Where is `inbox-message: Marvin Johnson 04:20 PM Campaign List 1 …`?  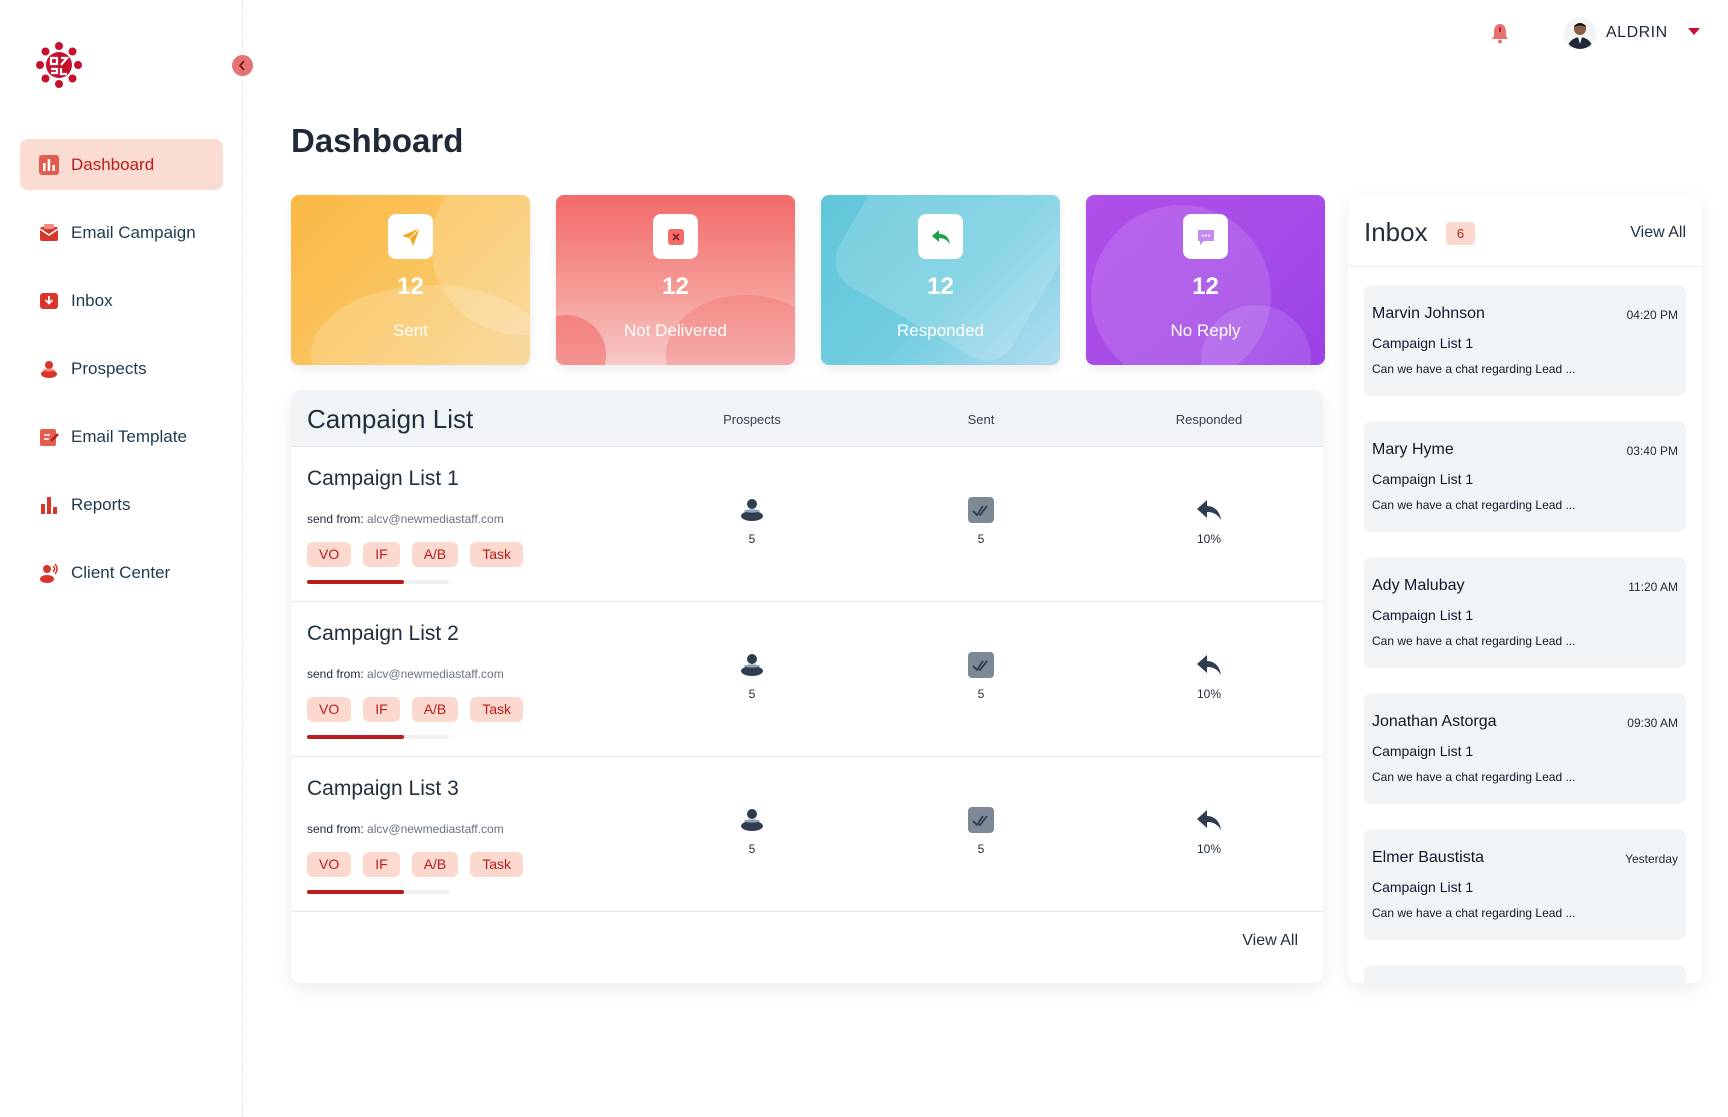
inbox-message: Marvin Johnson 04:20 PM Campaign List 1 … is located at coordinates (1525, 340).